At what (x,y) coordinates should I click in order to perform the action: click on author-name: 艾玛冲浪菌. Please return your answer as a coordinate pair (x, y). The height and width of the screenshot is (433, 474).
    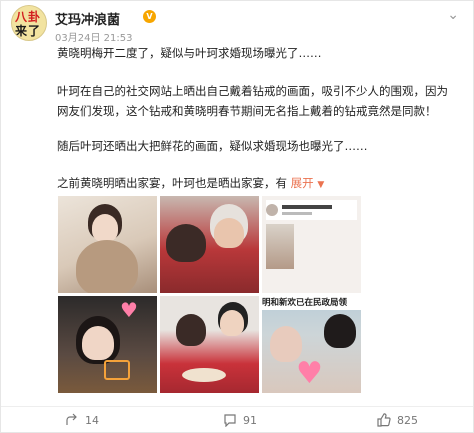
    Looking at the image, I should click on (87, 18).